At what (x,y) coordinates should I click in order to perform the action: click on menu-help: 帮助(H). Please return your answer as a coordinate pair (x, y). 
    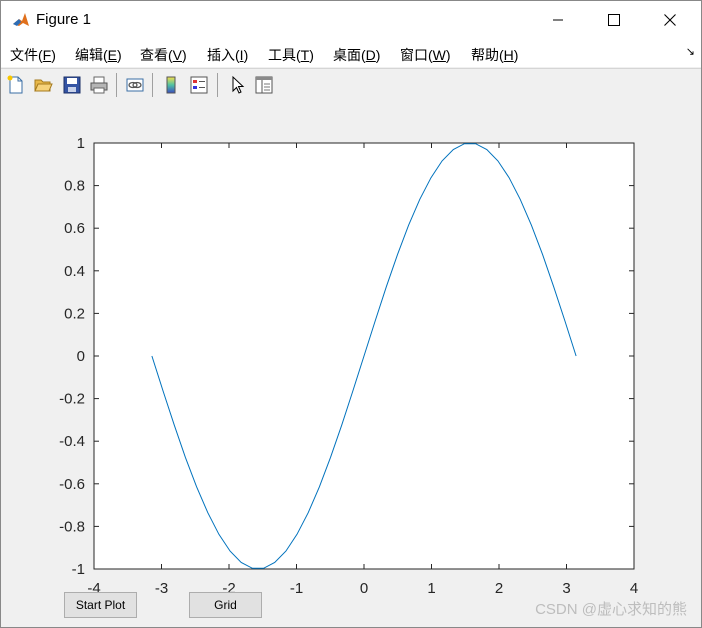
    Looking at the image, I should click on (494, 55).